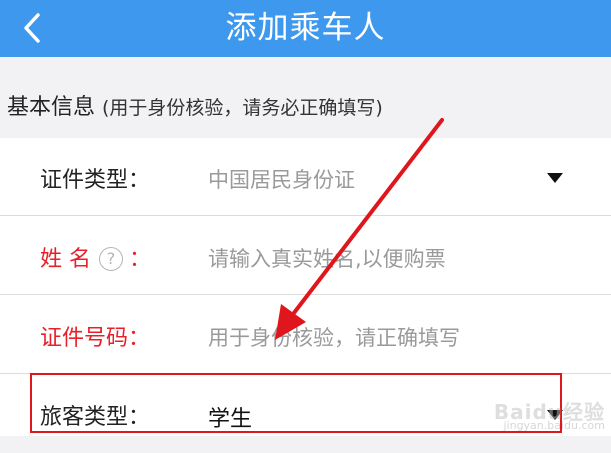 This screenshot has width=611, height=453. I want to click on name-label-colon: ：, so click(140, 259).